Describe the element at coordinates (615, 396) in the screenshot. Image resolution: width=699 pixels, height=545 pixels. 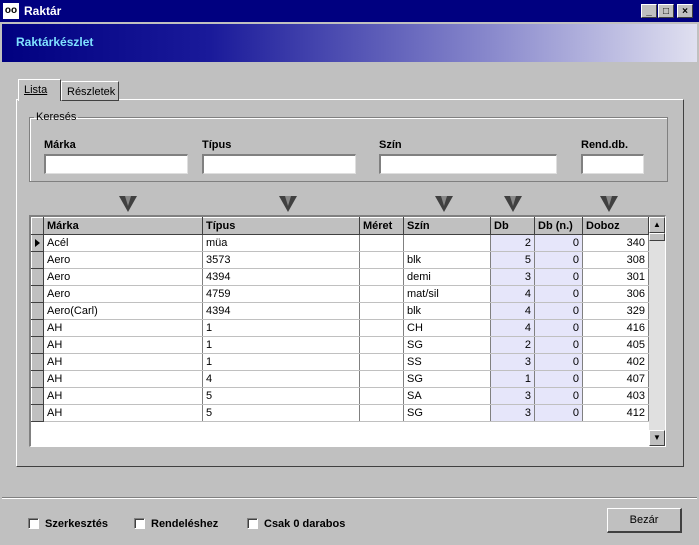
I see `table-cell: 403` at that location.